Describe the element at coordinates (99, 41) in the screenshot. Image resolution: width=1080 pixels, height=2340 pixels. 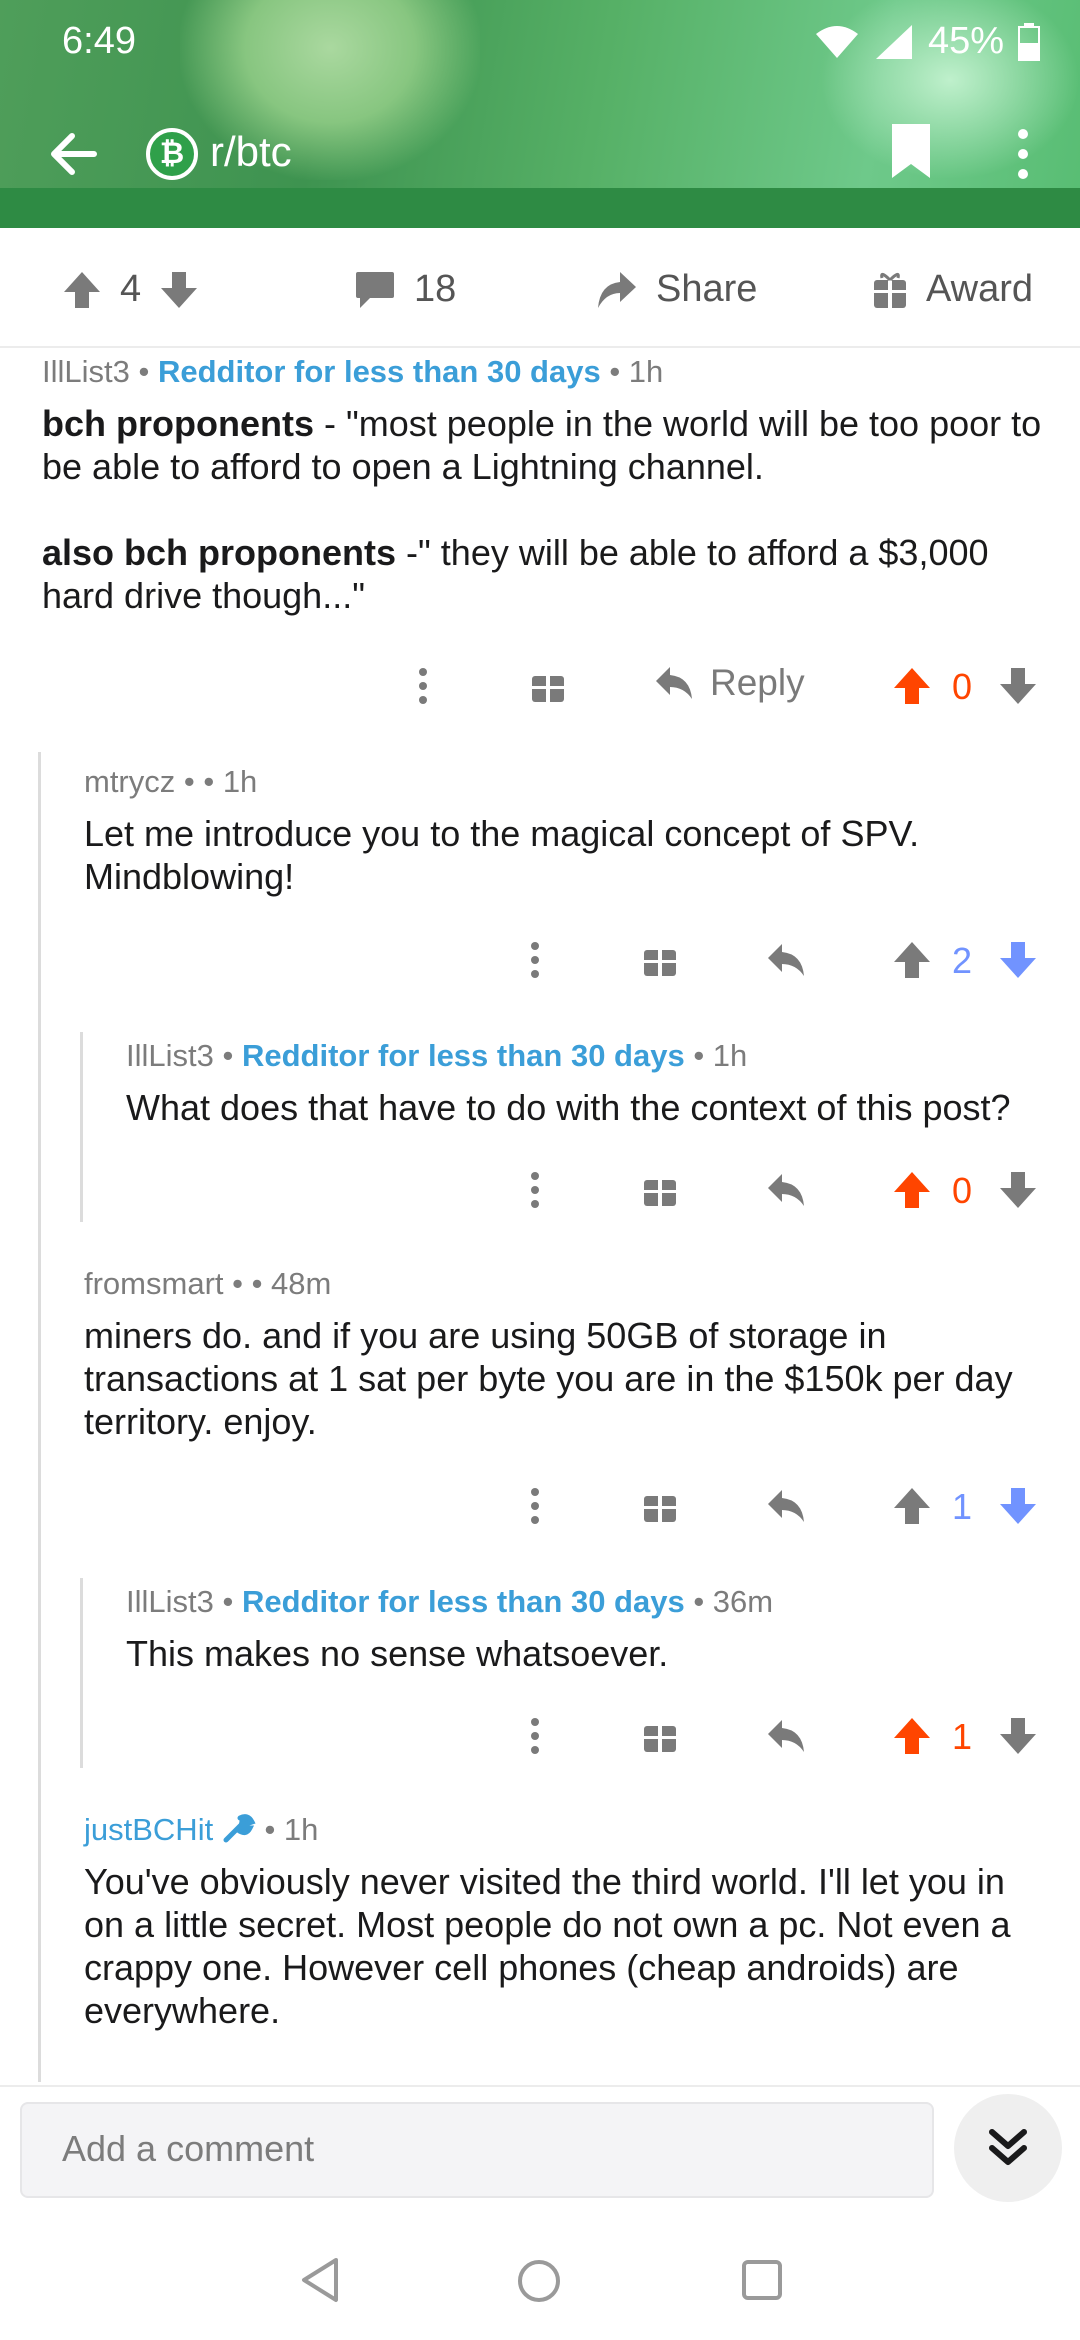
I see `status-time: 6:49` at that location.